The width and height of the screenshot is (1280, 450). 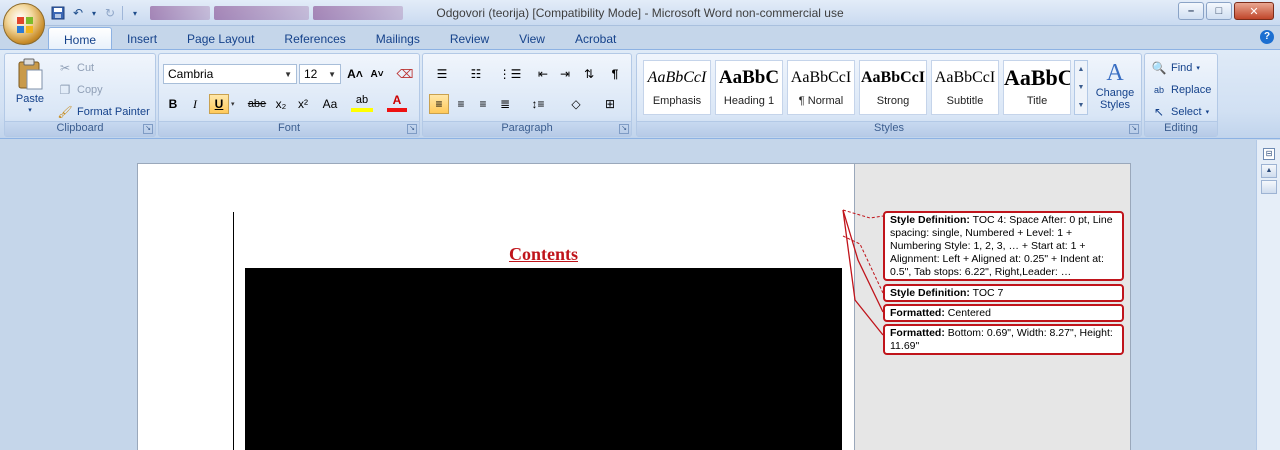 I want to click on gallery-more-icon: ▼, so click(x=1081, y=105).